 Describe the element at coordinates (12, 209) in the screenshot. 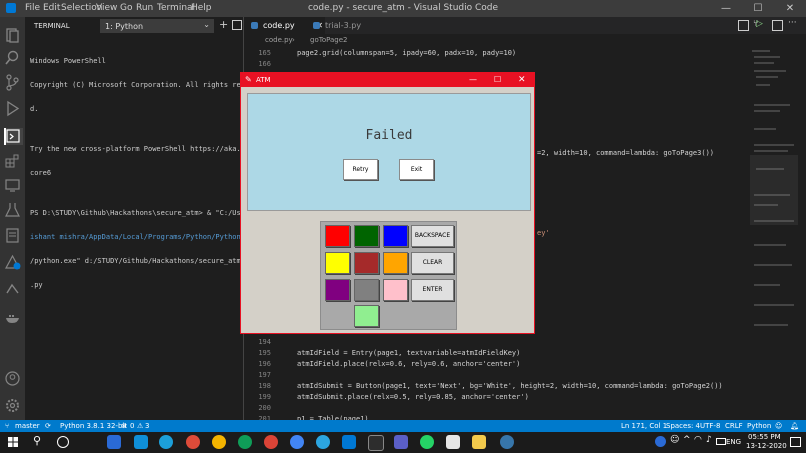

I see `testing-flask-icon` at that location.